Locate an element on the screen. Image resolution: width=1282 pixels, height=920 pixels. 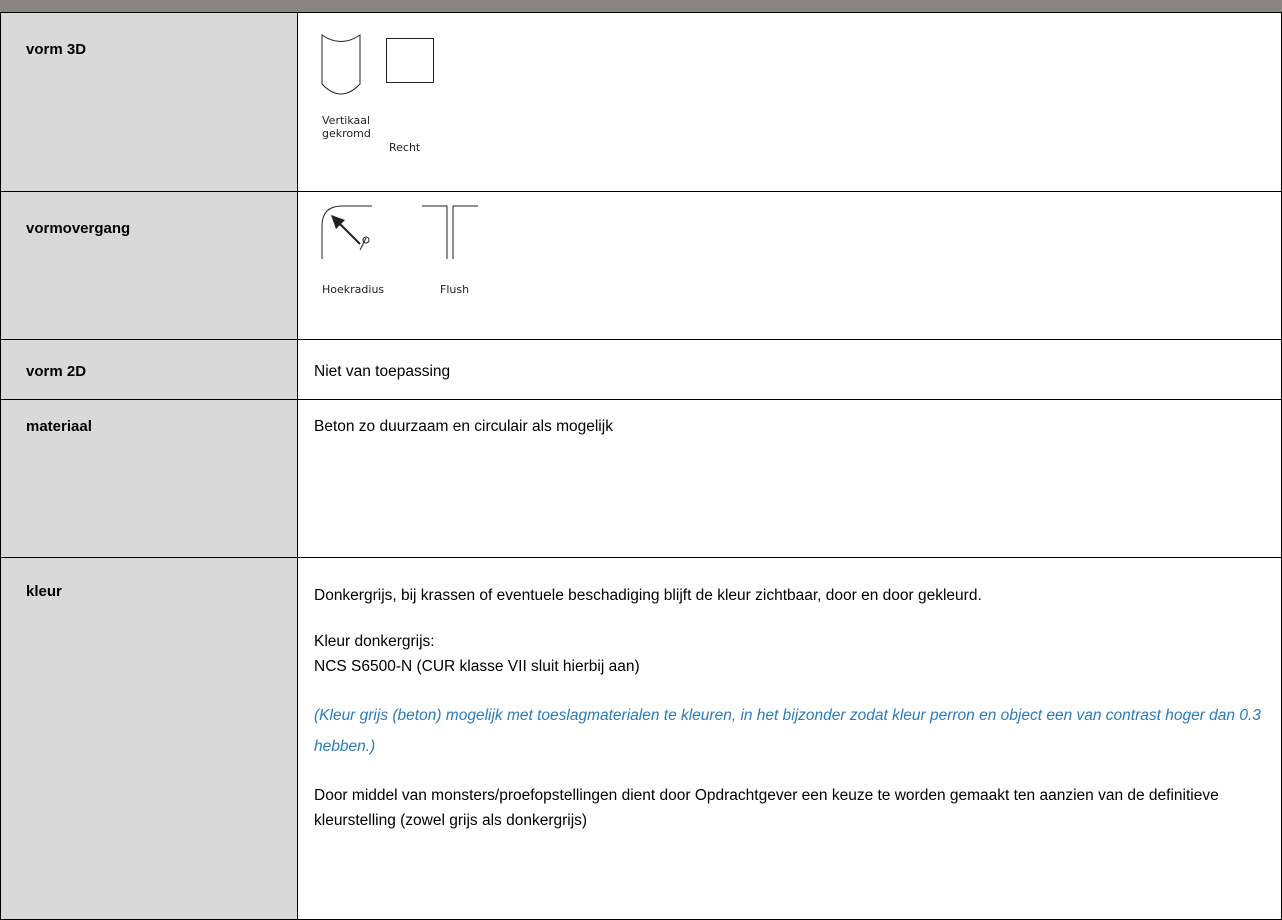
corner-radius-icon is located at coordinates (346, 232).